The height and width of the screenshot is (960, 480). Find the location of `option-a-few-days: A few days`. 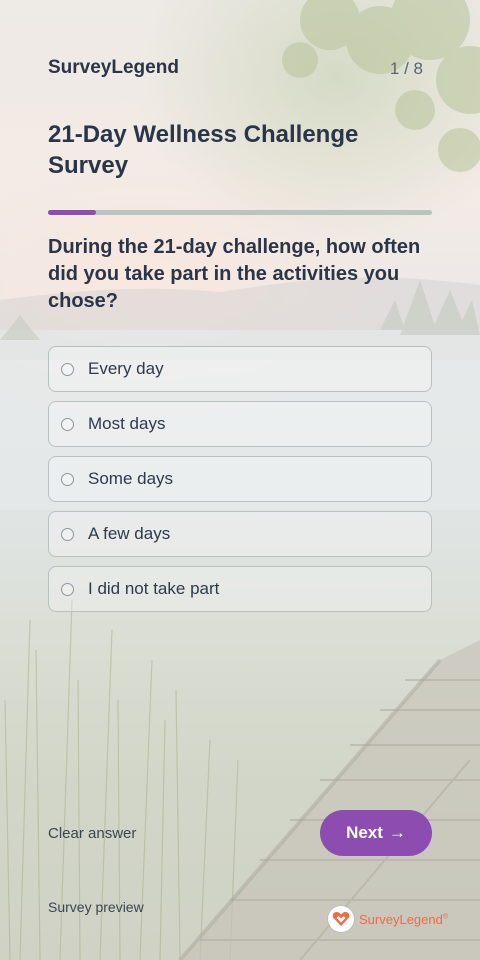

option-a-few-days: A few days is located at coordinates (240, 534).